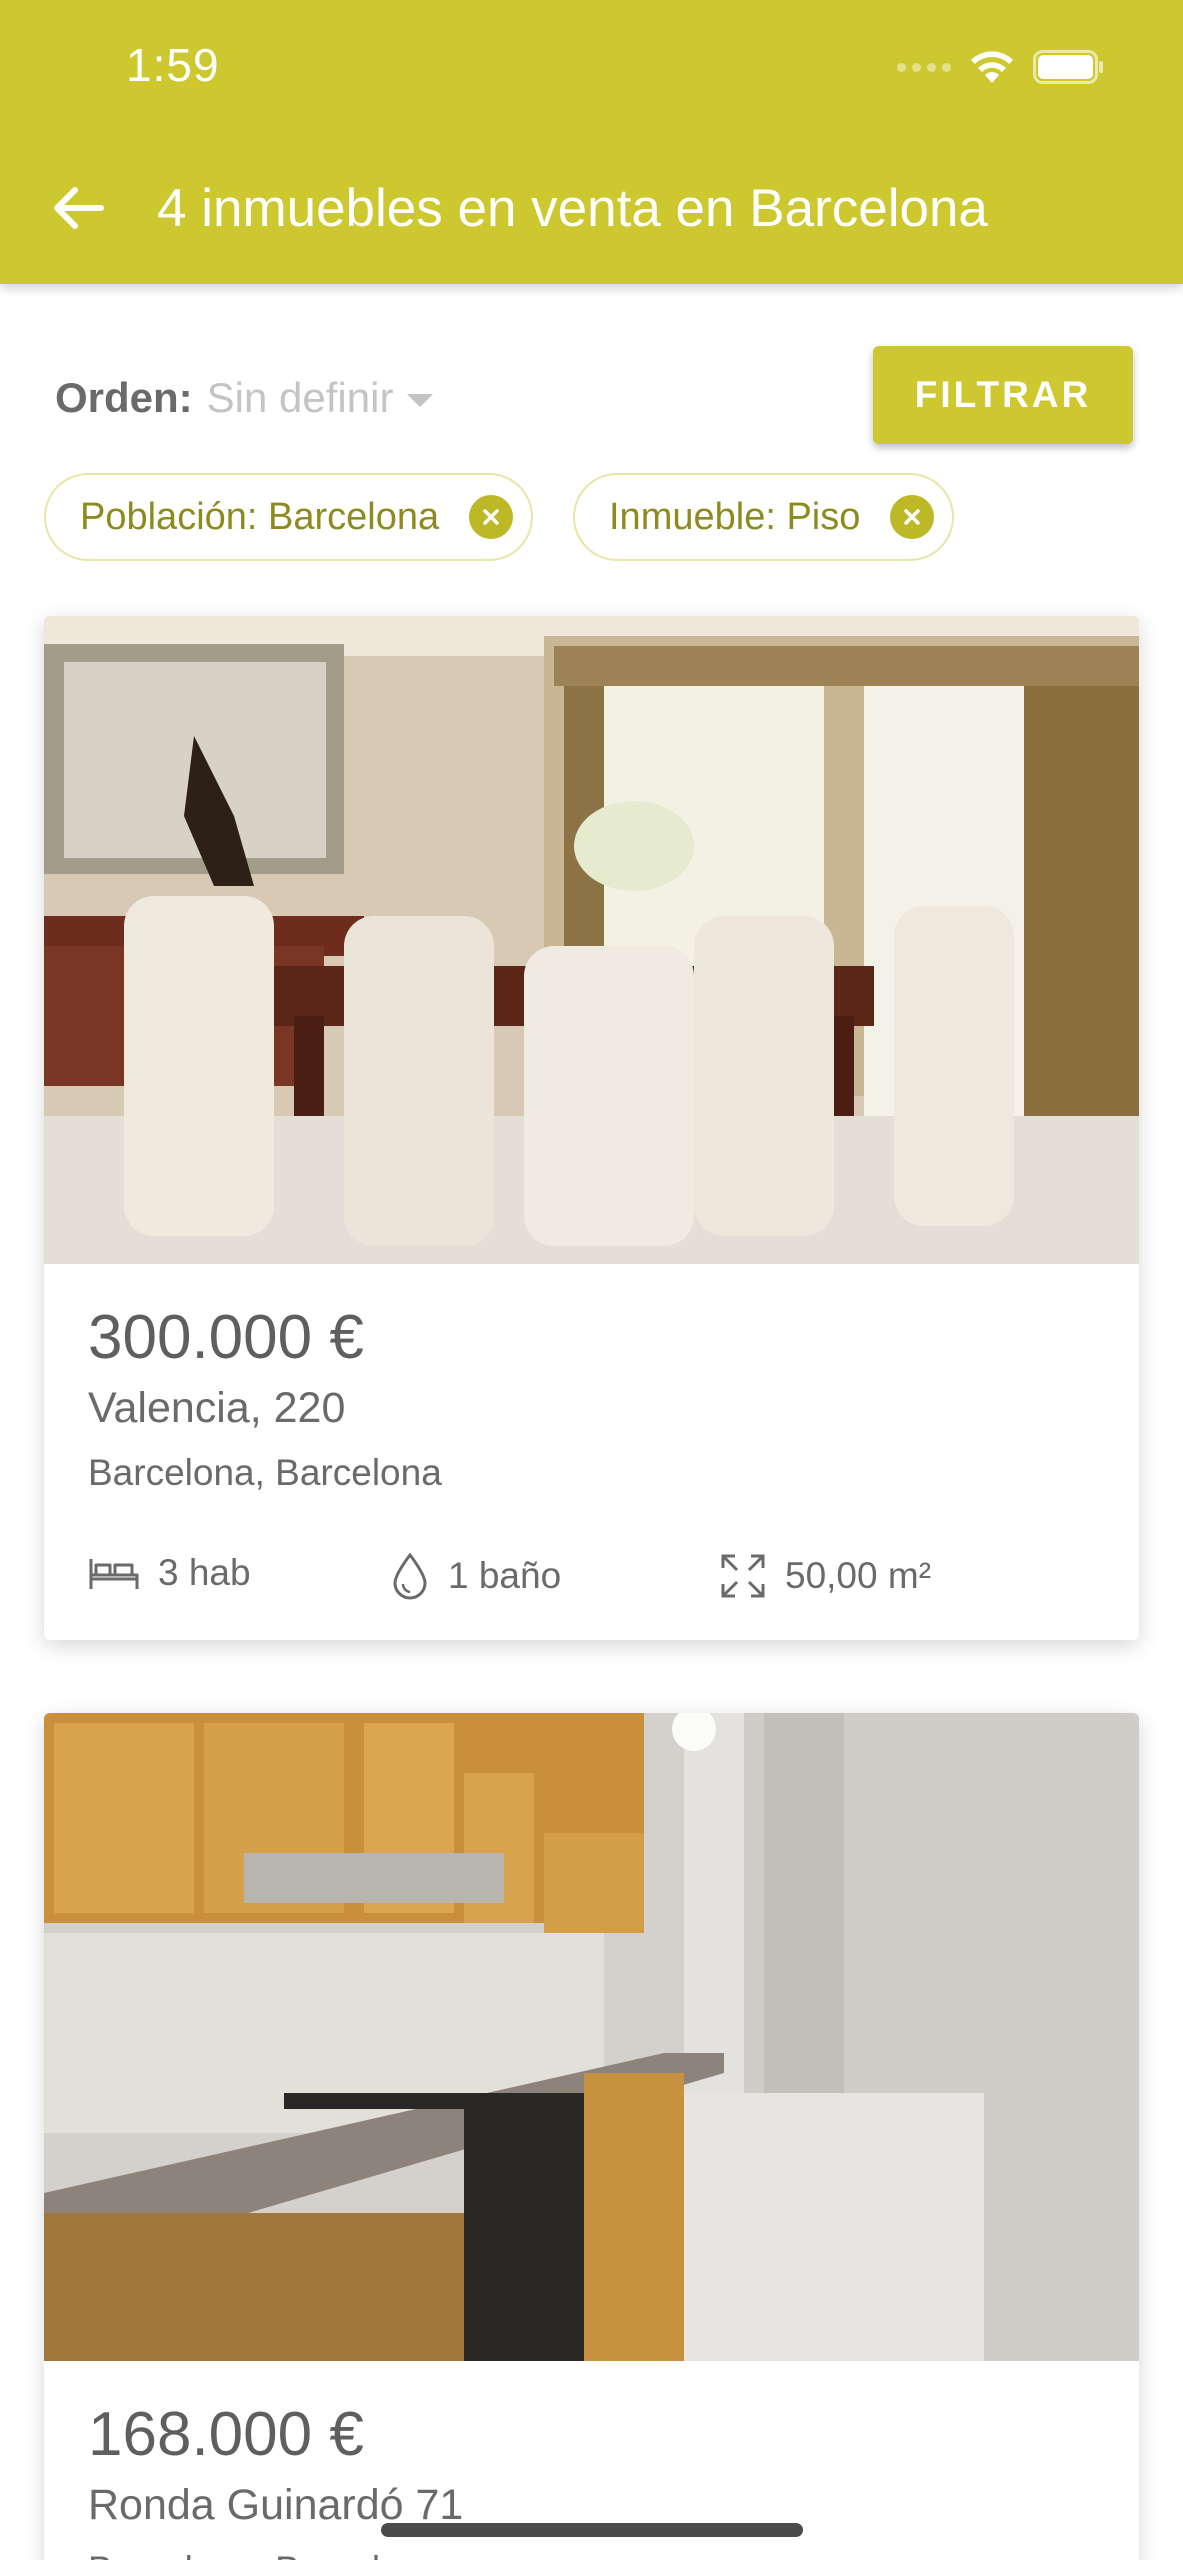  I want to click on baths-label: 1 baño, so click(505, 1575).